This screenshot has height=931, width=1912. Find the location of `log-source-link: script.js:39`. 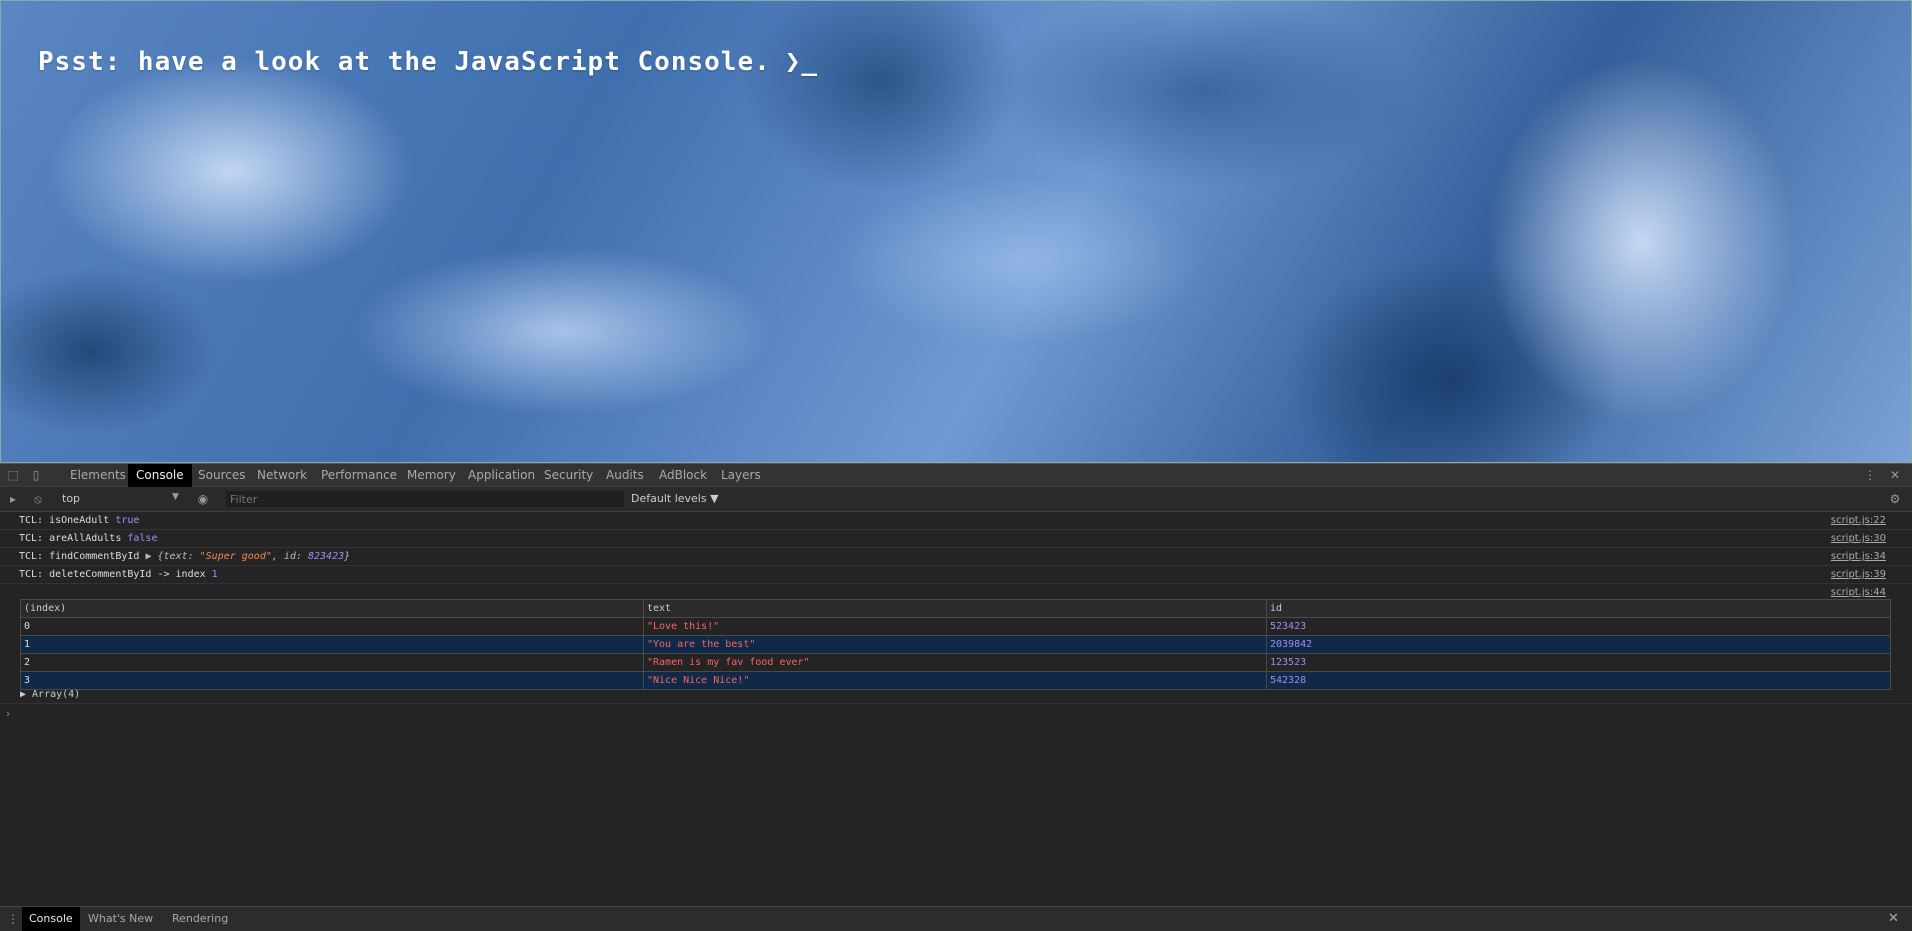

log-source-link: script.js:39 is located at coordinates (1858, 574).